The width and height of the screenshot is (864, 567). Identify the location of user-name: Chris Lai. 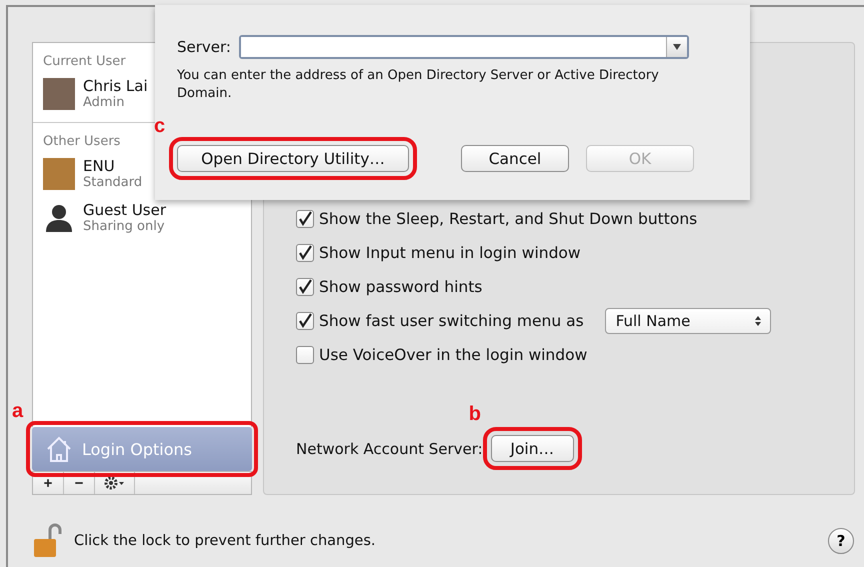
(115, 86).